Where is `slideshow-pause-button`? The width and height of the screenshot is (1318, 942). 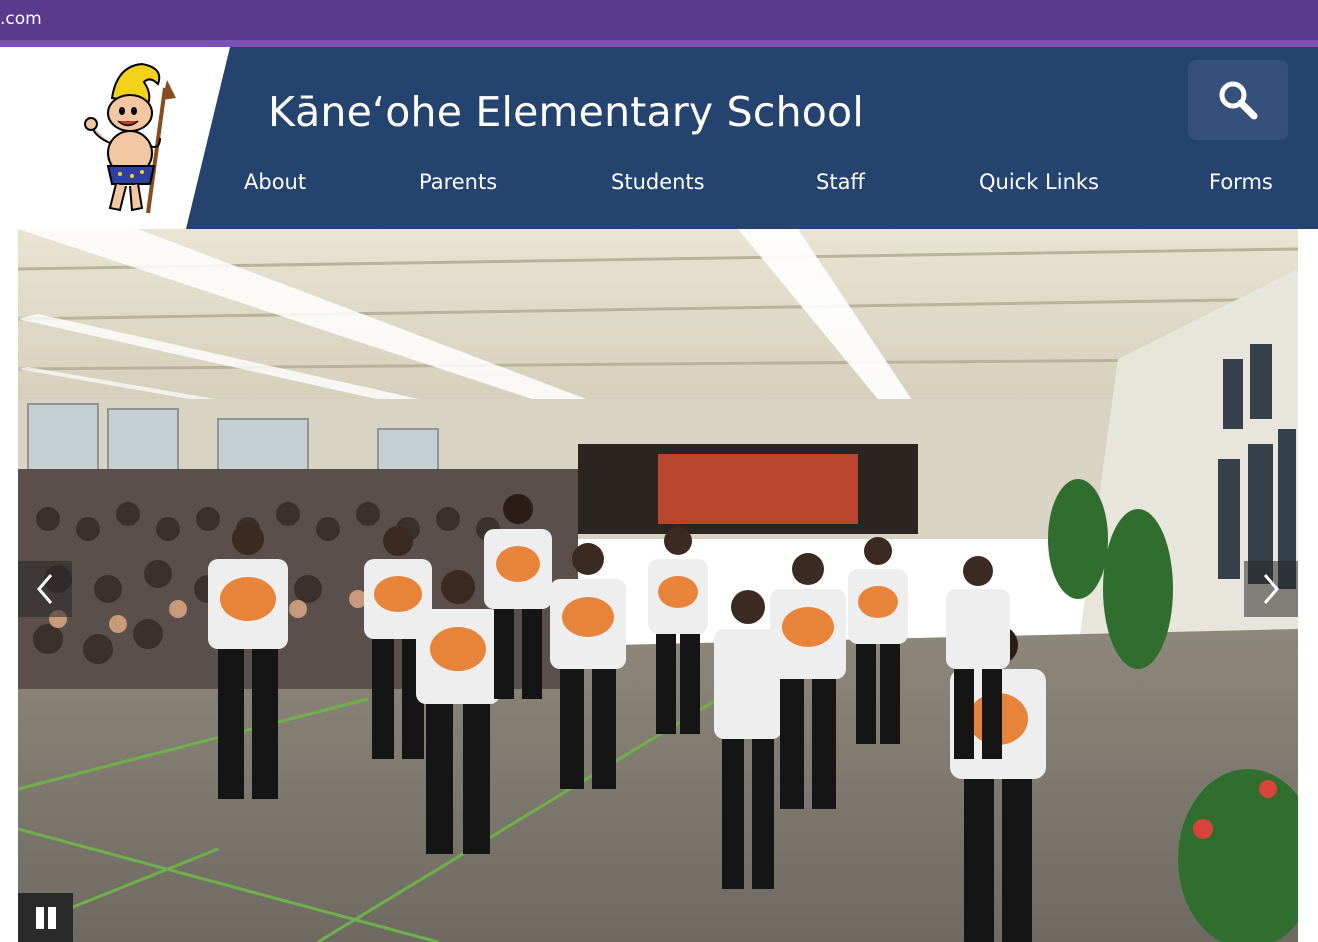
slideshow-pause-button is located at coordinates (45, 917).